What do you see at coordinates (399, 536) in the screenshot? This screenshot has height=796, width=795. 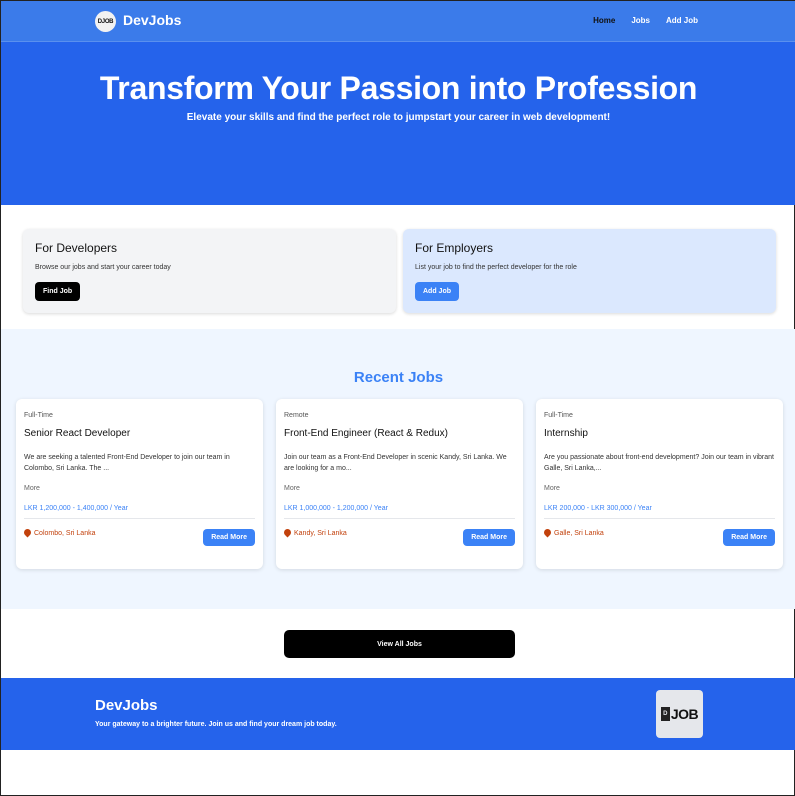 I see `job-footer: Kandy, Sri Lanka Read More` at bounding box center [399, 536].